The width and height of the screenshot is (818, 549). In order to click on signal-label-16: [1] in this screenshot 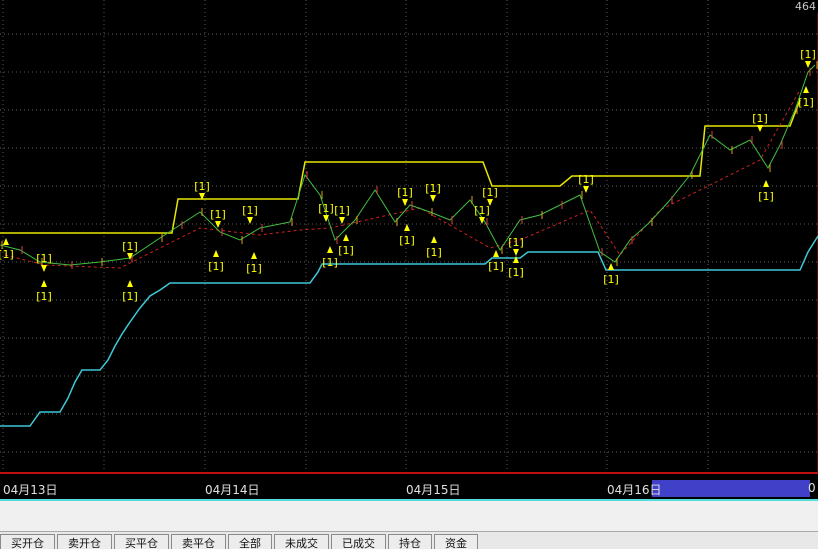, I will do `click(433, 188)`.